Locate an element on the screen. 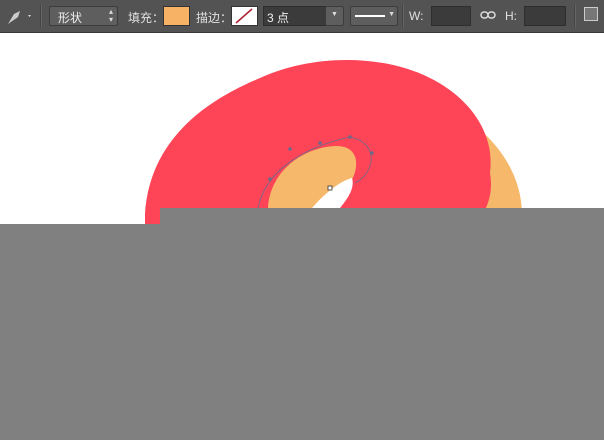  stroke-width-input: 3 点 is located at coordinates (294, 16).